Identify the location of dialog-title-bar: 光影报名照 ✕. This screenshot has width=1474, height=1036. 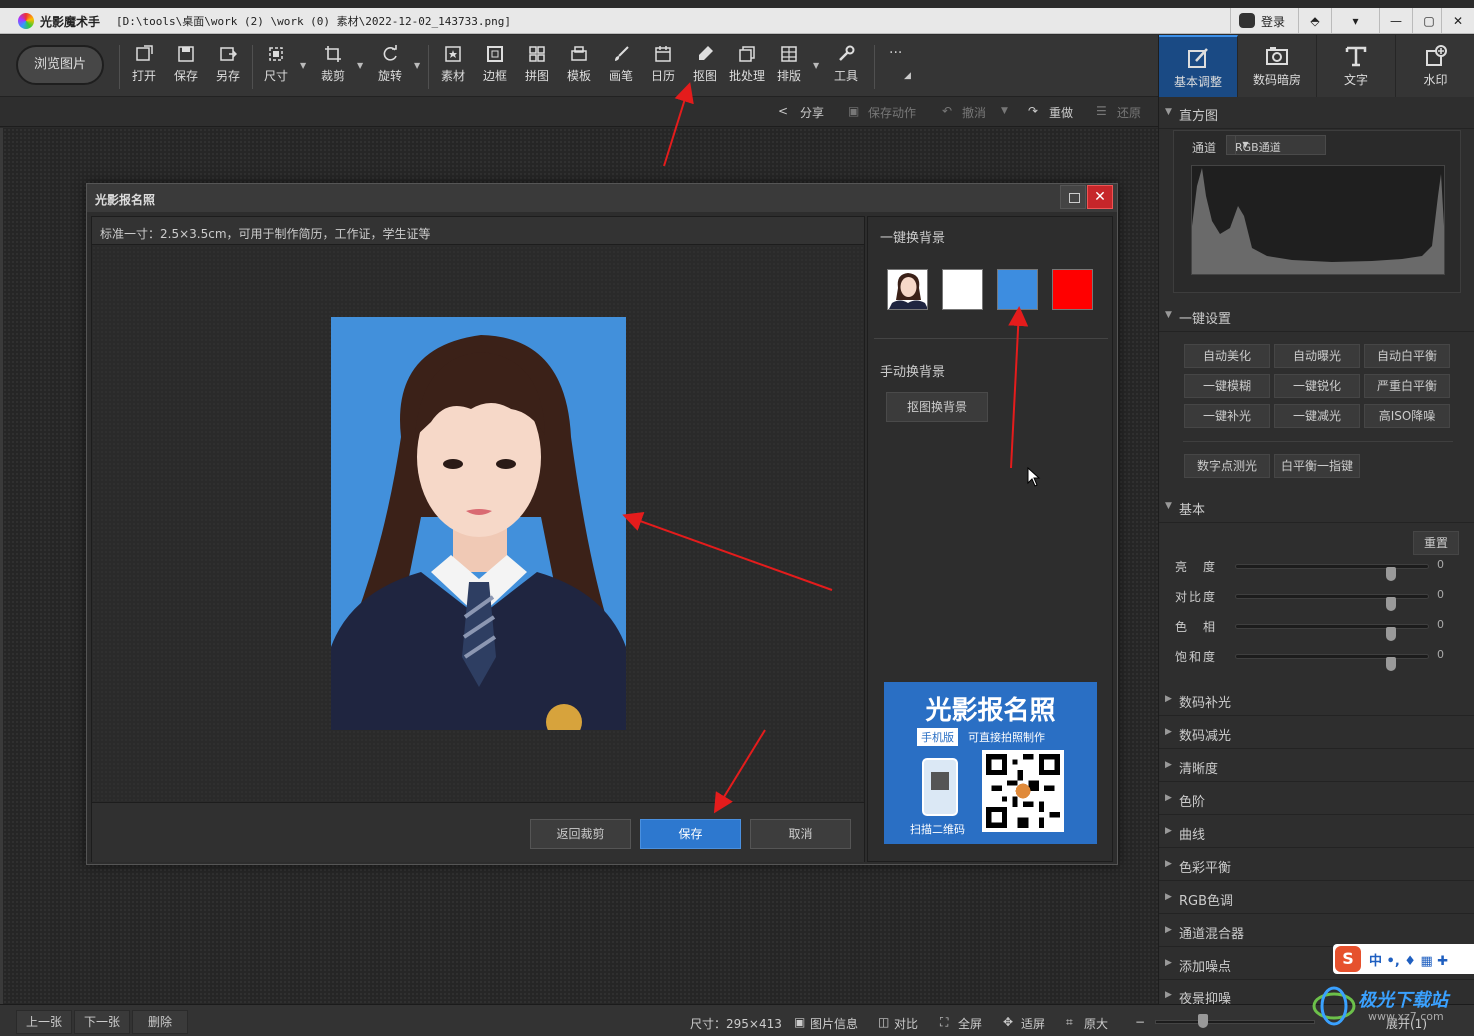
(602, 198).